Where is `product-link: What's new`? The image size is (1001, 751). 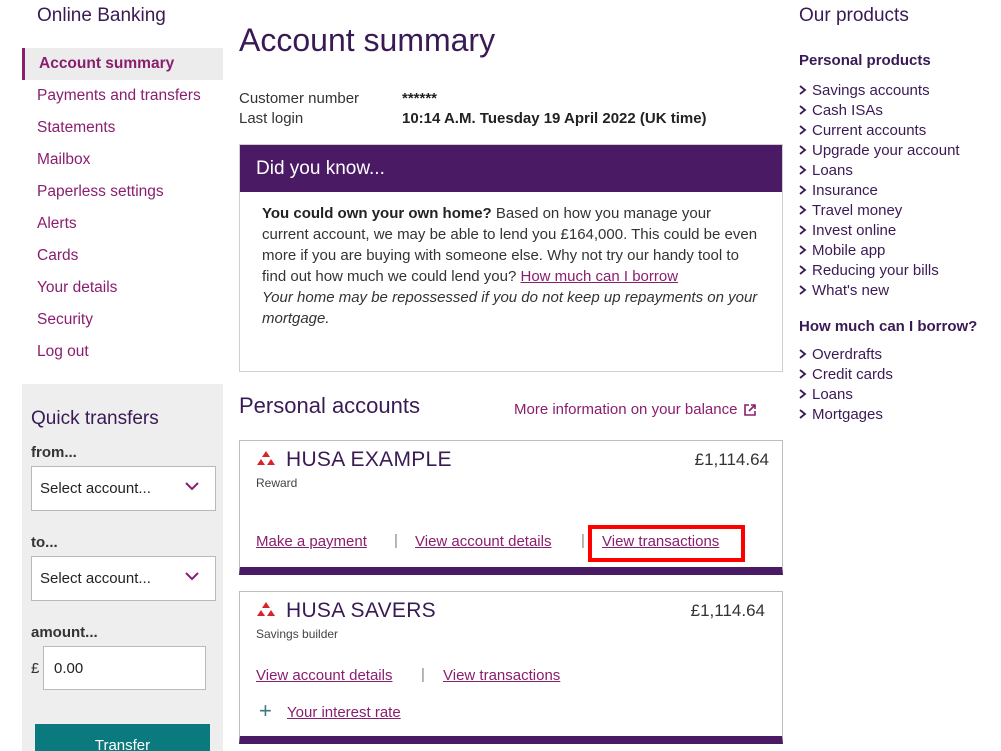
product-link: What's new is located at coordinates (879, 290).